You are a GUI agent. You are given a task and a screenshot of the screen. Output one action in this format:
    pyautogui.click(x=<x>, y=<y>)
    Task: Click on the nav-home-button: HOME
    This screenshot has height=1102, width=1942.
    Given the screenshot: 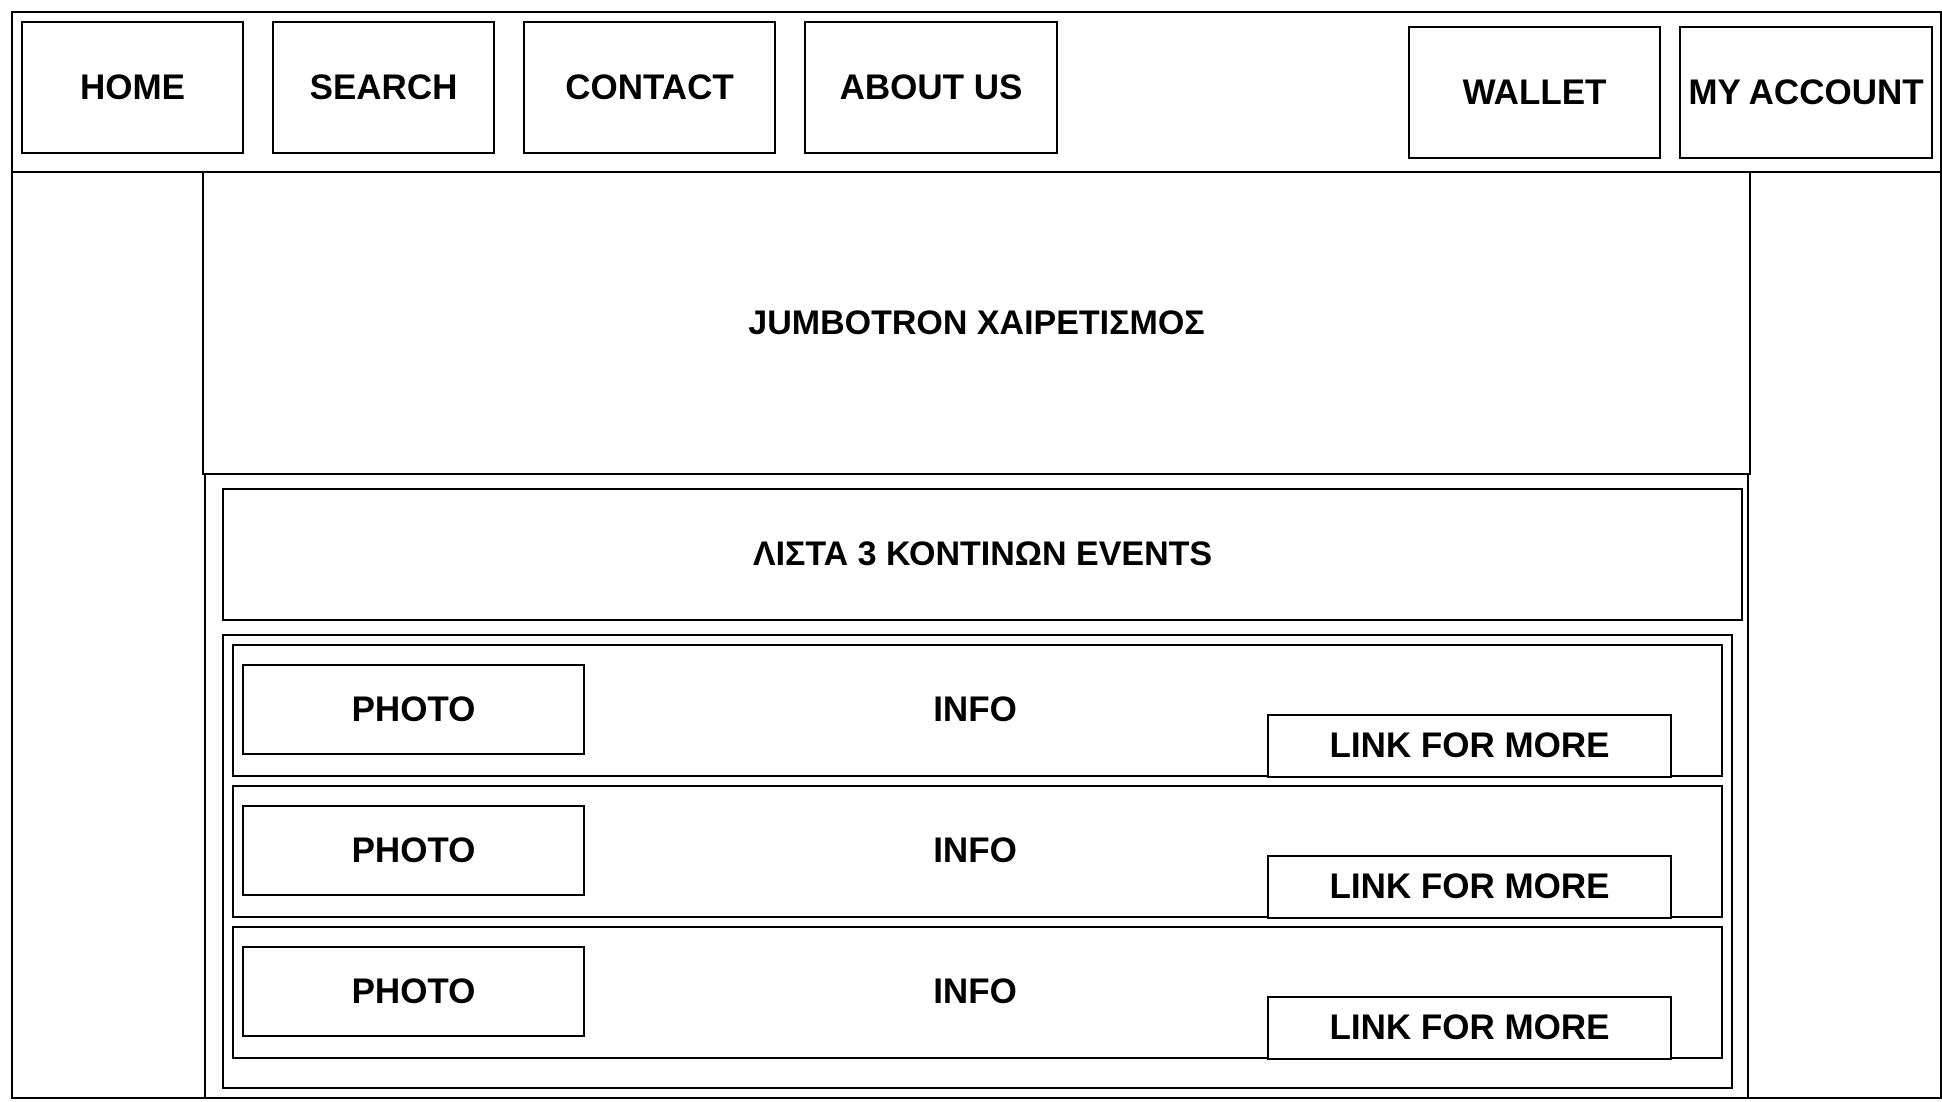 What is the action you would take?
    pyautogui.click(x=132, y=87)
    